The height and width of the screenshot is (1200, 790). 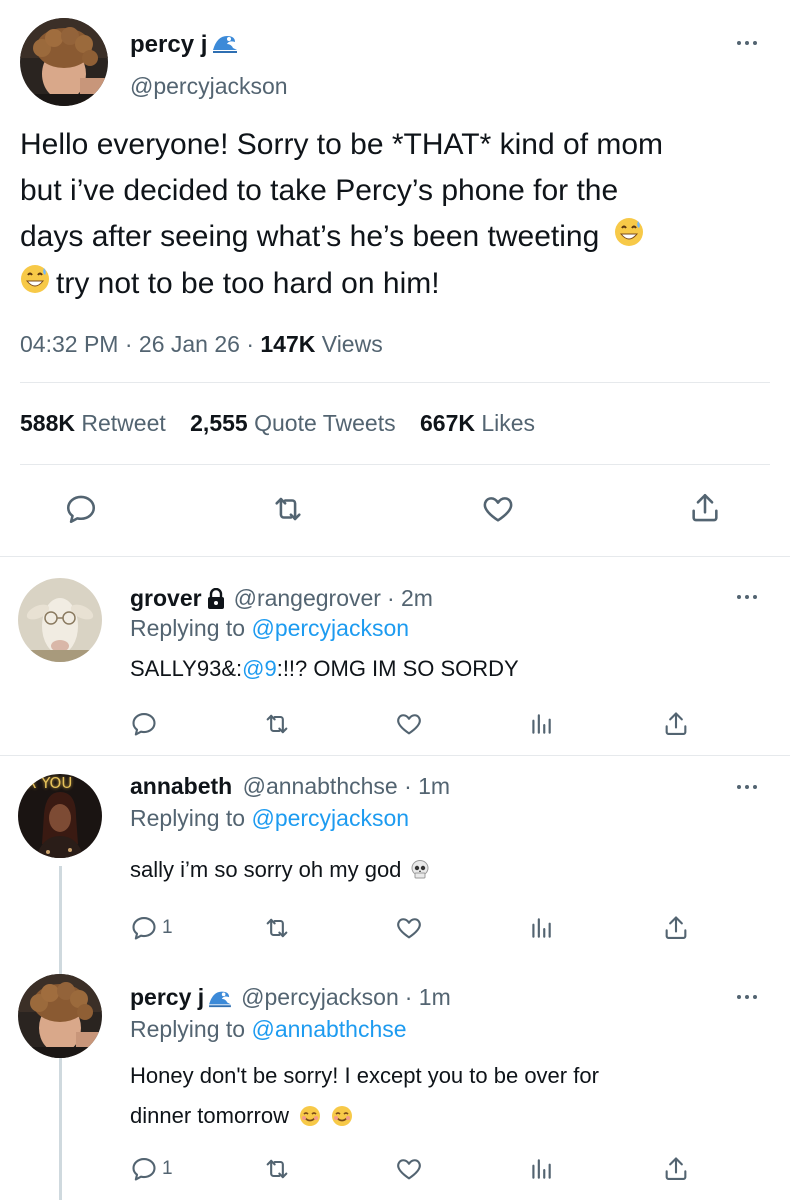 I want to click on reply-header: grover @rangegrover · 2m, so click(x=281, y=598).